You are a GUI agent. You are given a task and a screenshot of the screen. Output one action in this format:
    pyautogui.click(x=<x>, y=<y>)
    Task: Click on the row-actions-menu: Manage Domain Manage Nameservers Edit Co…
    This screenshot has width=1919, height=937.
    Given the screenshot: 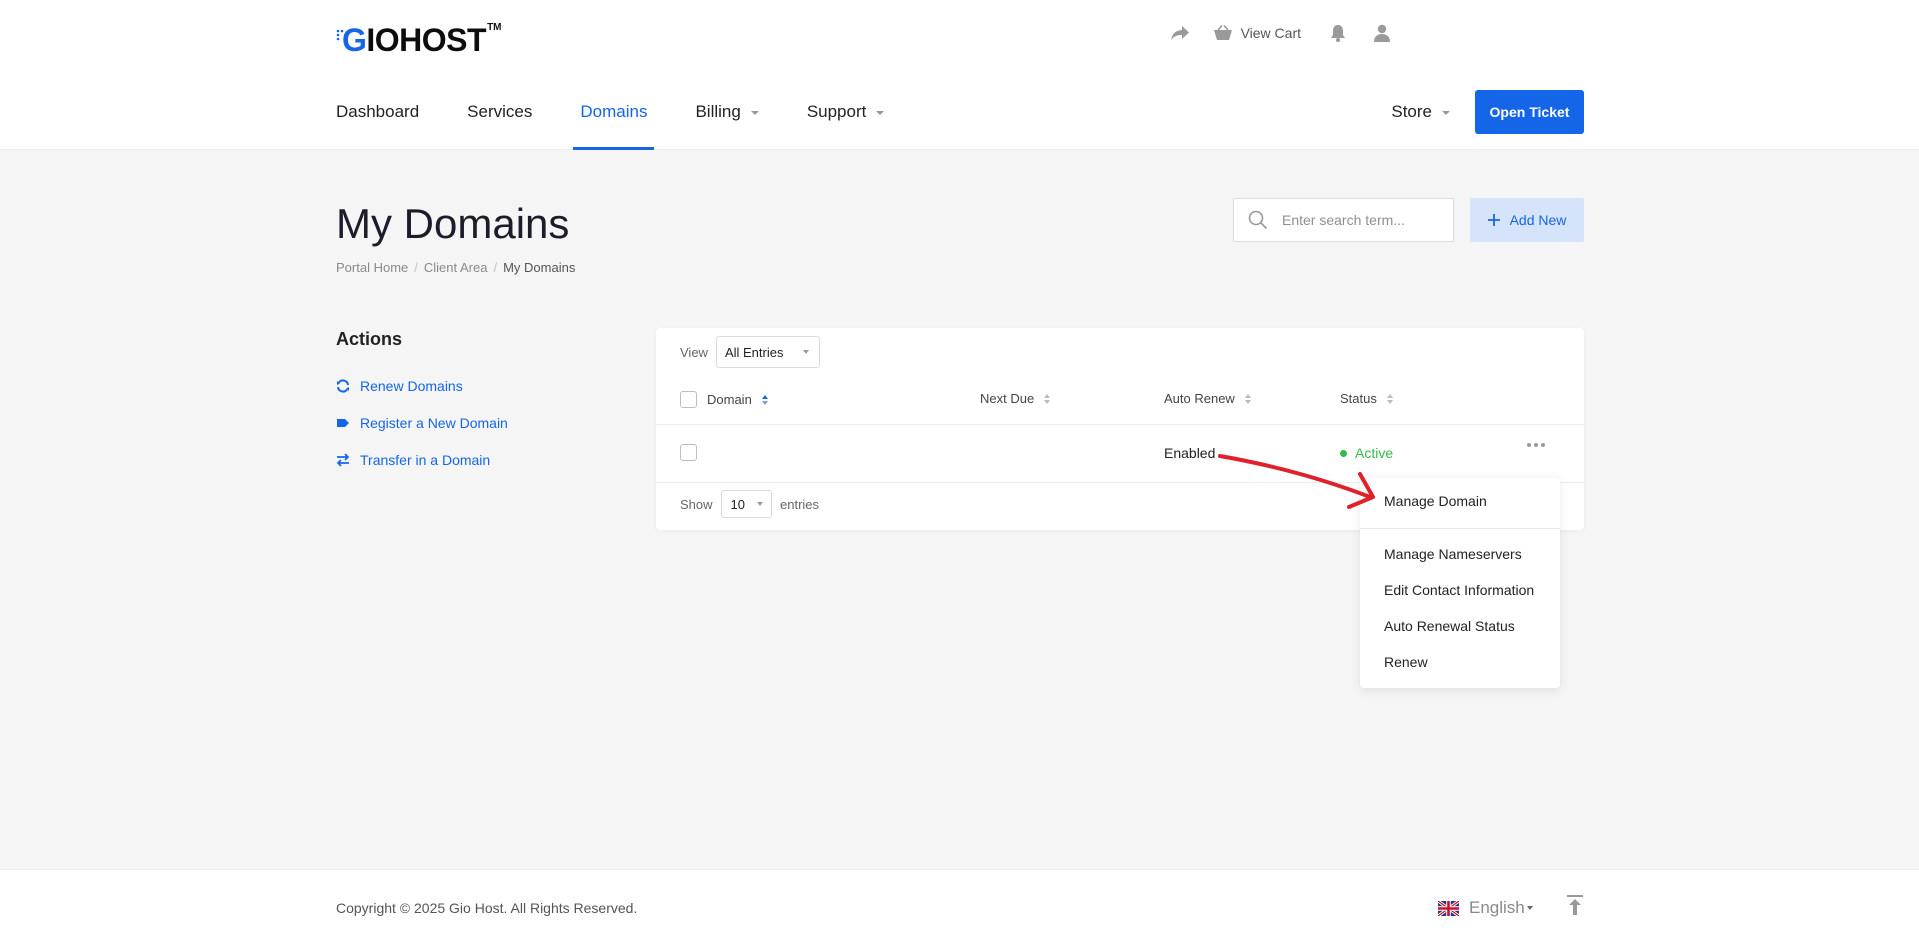 What is the action you would take?
    pyautogui.click(x=1460, y=583)
    